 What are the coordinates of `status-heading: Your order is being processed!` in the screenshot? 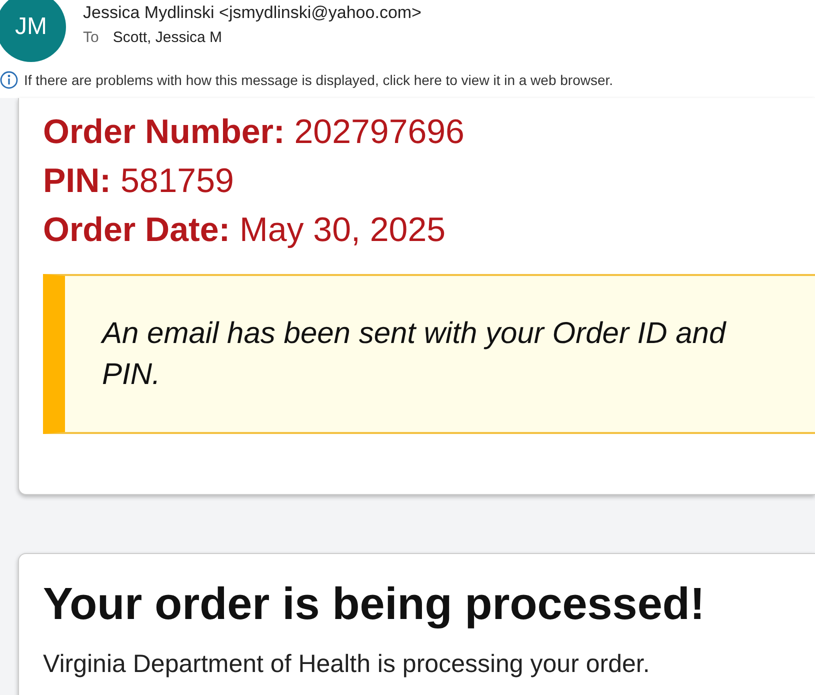 It's located at (374, 604).